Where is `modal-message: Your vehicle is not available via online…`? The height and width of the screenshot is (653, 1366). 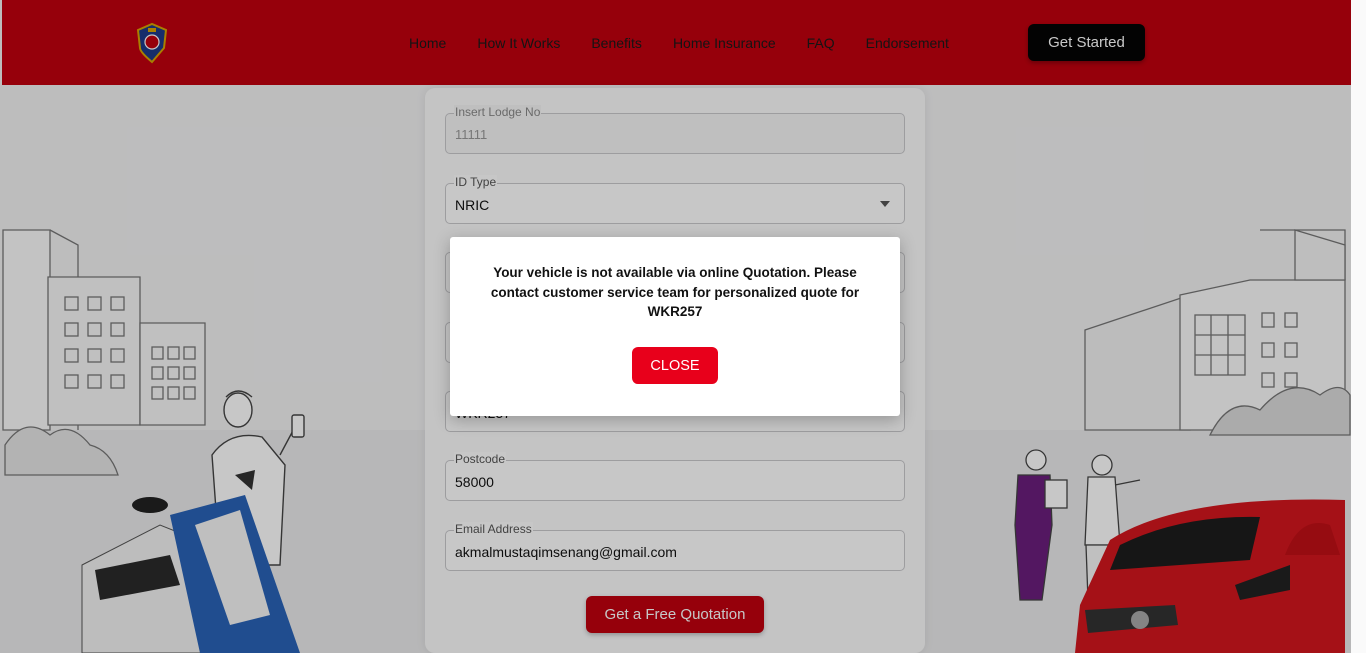
modal-message: Your vehicle is not available via online… is located at coordinates (675, 292).